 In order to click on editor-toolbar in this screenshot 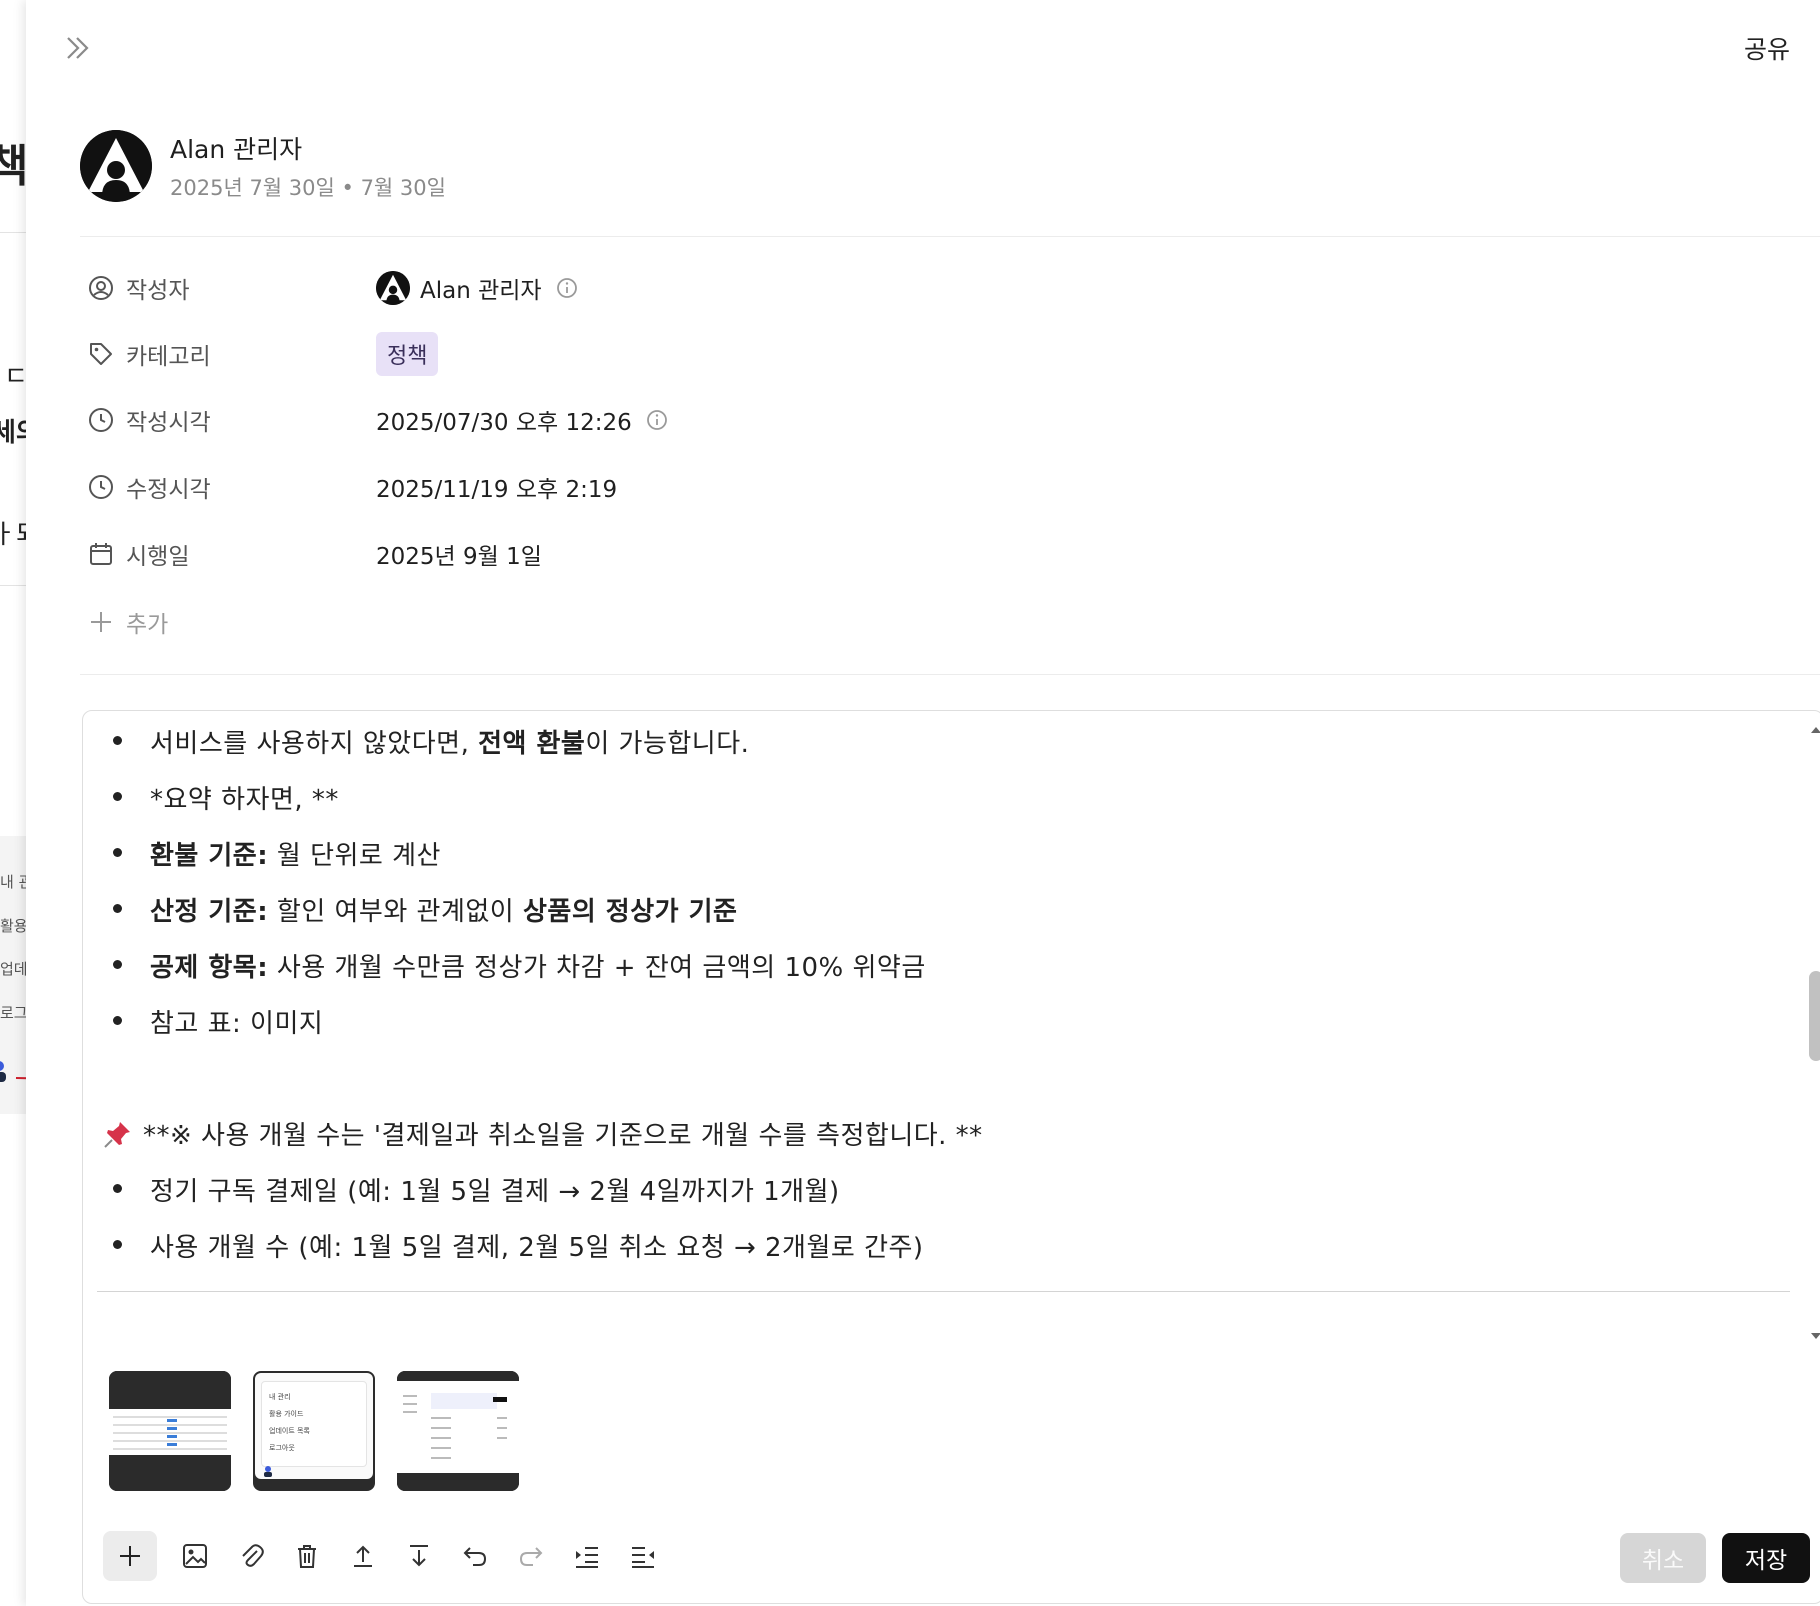, I will do `click(390, 1556)`.